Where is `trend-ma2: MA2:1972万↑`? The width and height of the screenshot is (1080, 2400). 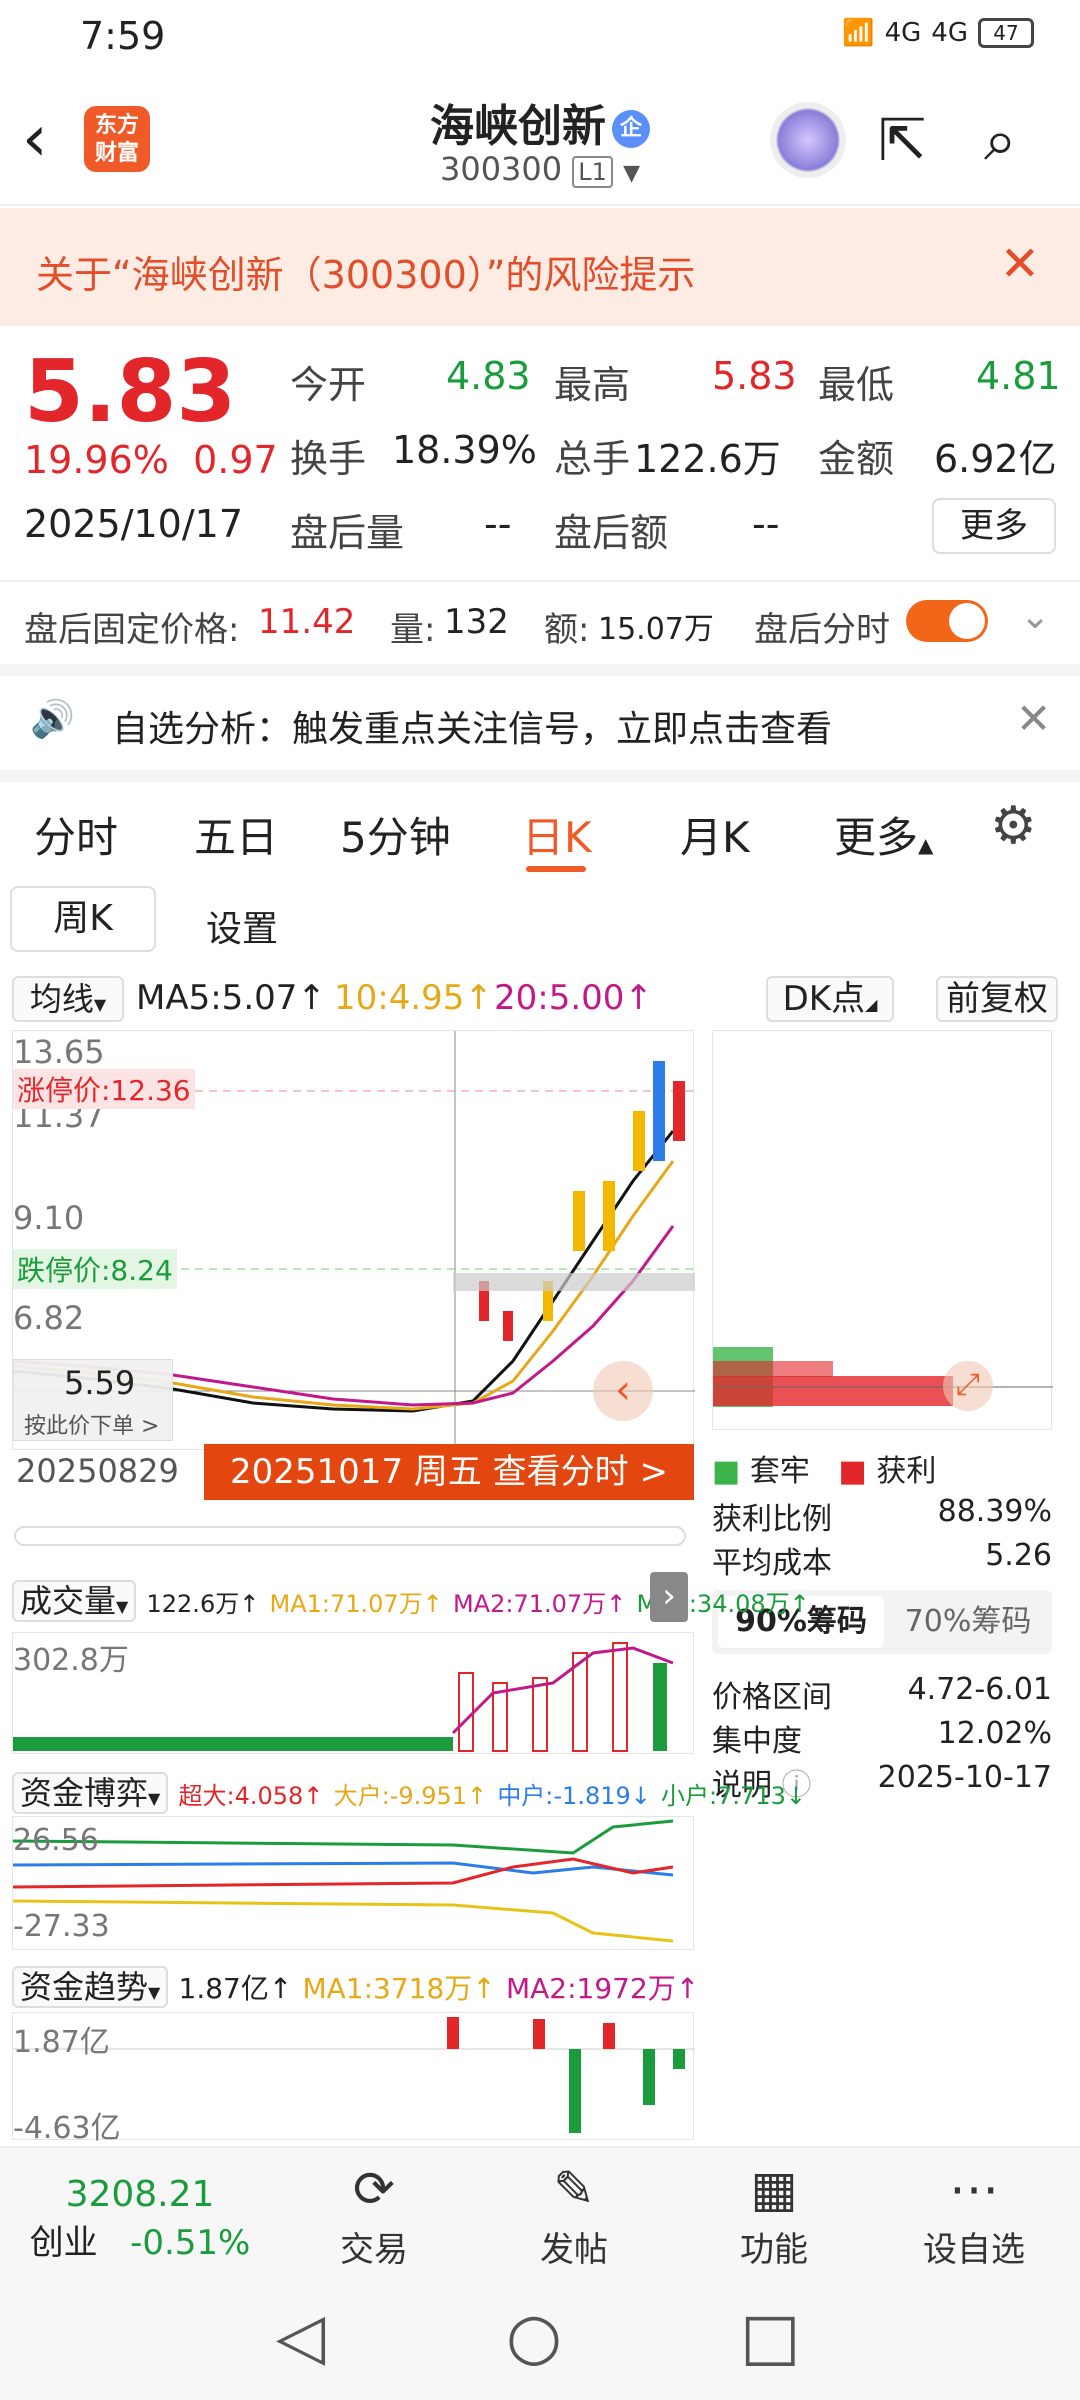
trend-ma2: MA2:1972万↑ is located at coordinates (602, 1988).